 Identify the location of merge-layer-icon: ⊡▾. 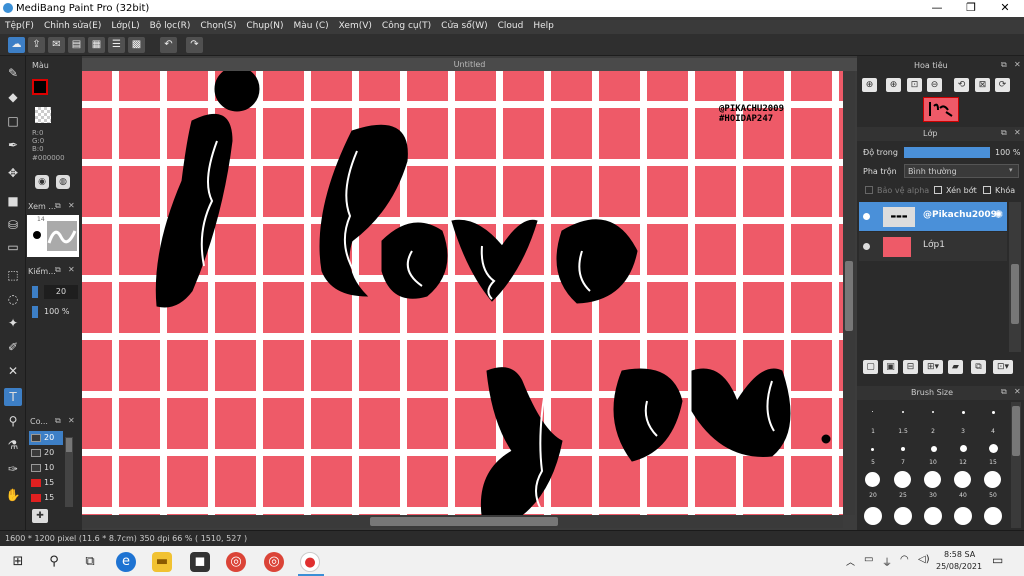
(1003, 367).